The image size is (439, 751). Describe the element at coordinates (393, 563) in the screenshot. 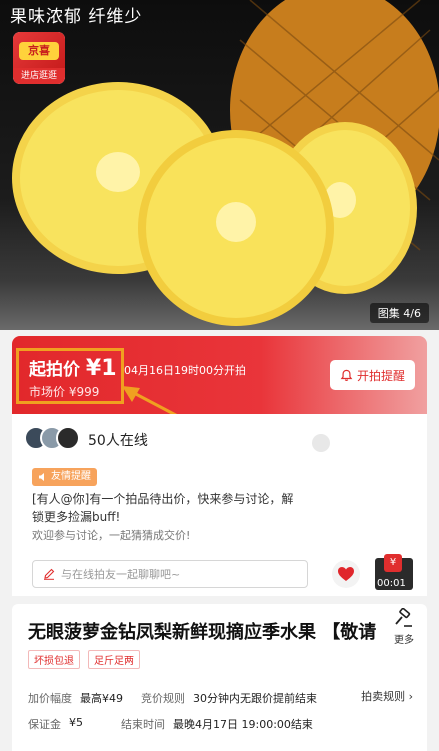

I see `live-price-badge: ¥` at that location.